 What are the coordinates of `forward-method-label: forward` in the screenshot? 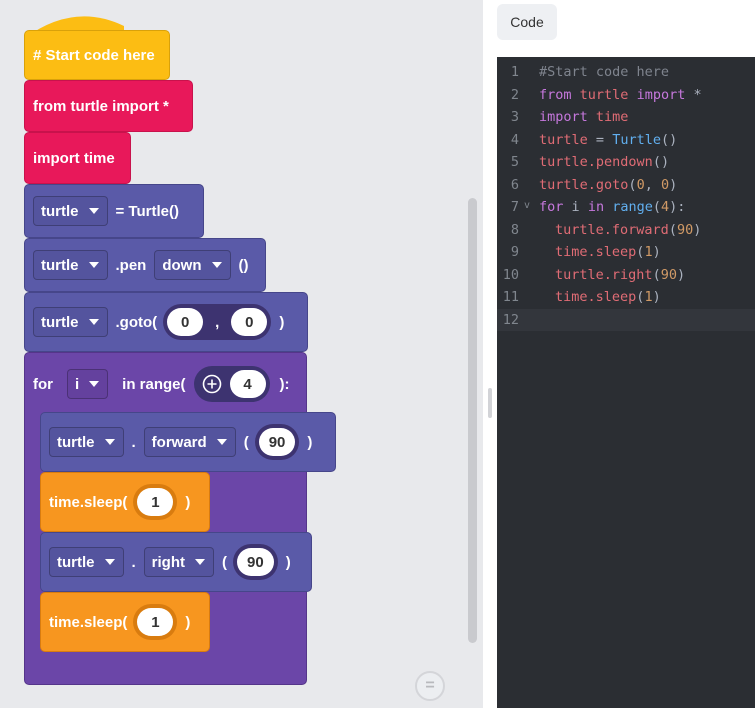 It's located at (179, 442).